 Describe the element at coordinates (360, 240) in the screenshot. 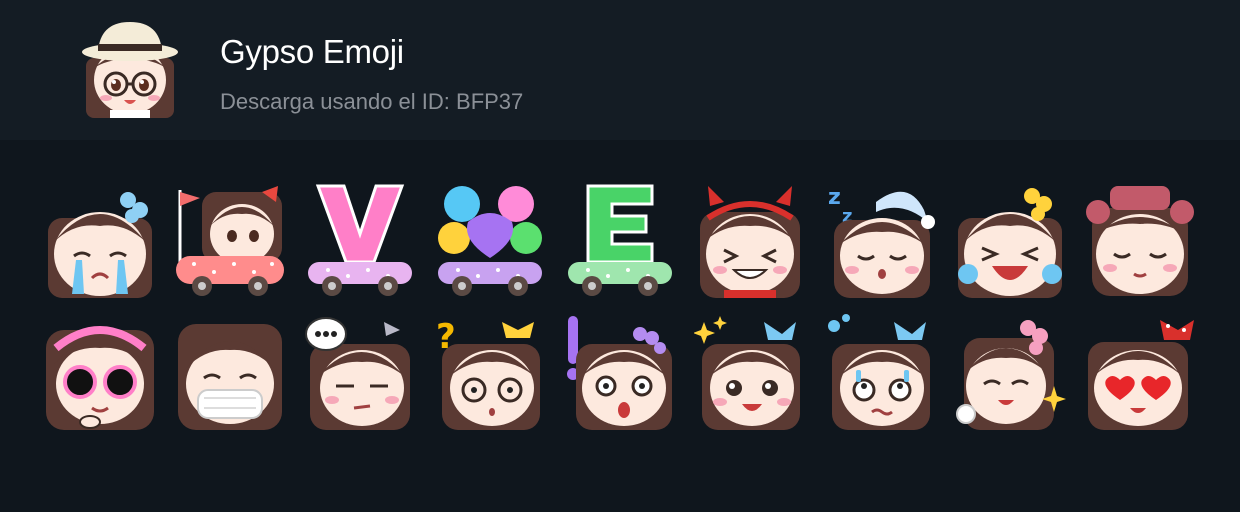

I see `sticker-letter-v-car-icon` at that location.